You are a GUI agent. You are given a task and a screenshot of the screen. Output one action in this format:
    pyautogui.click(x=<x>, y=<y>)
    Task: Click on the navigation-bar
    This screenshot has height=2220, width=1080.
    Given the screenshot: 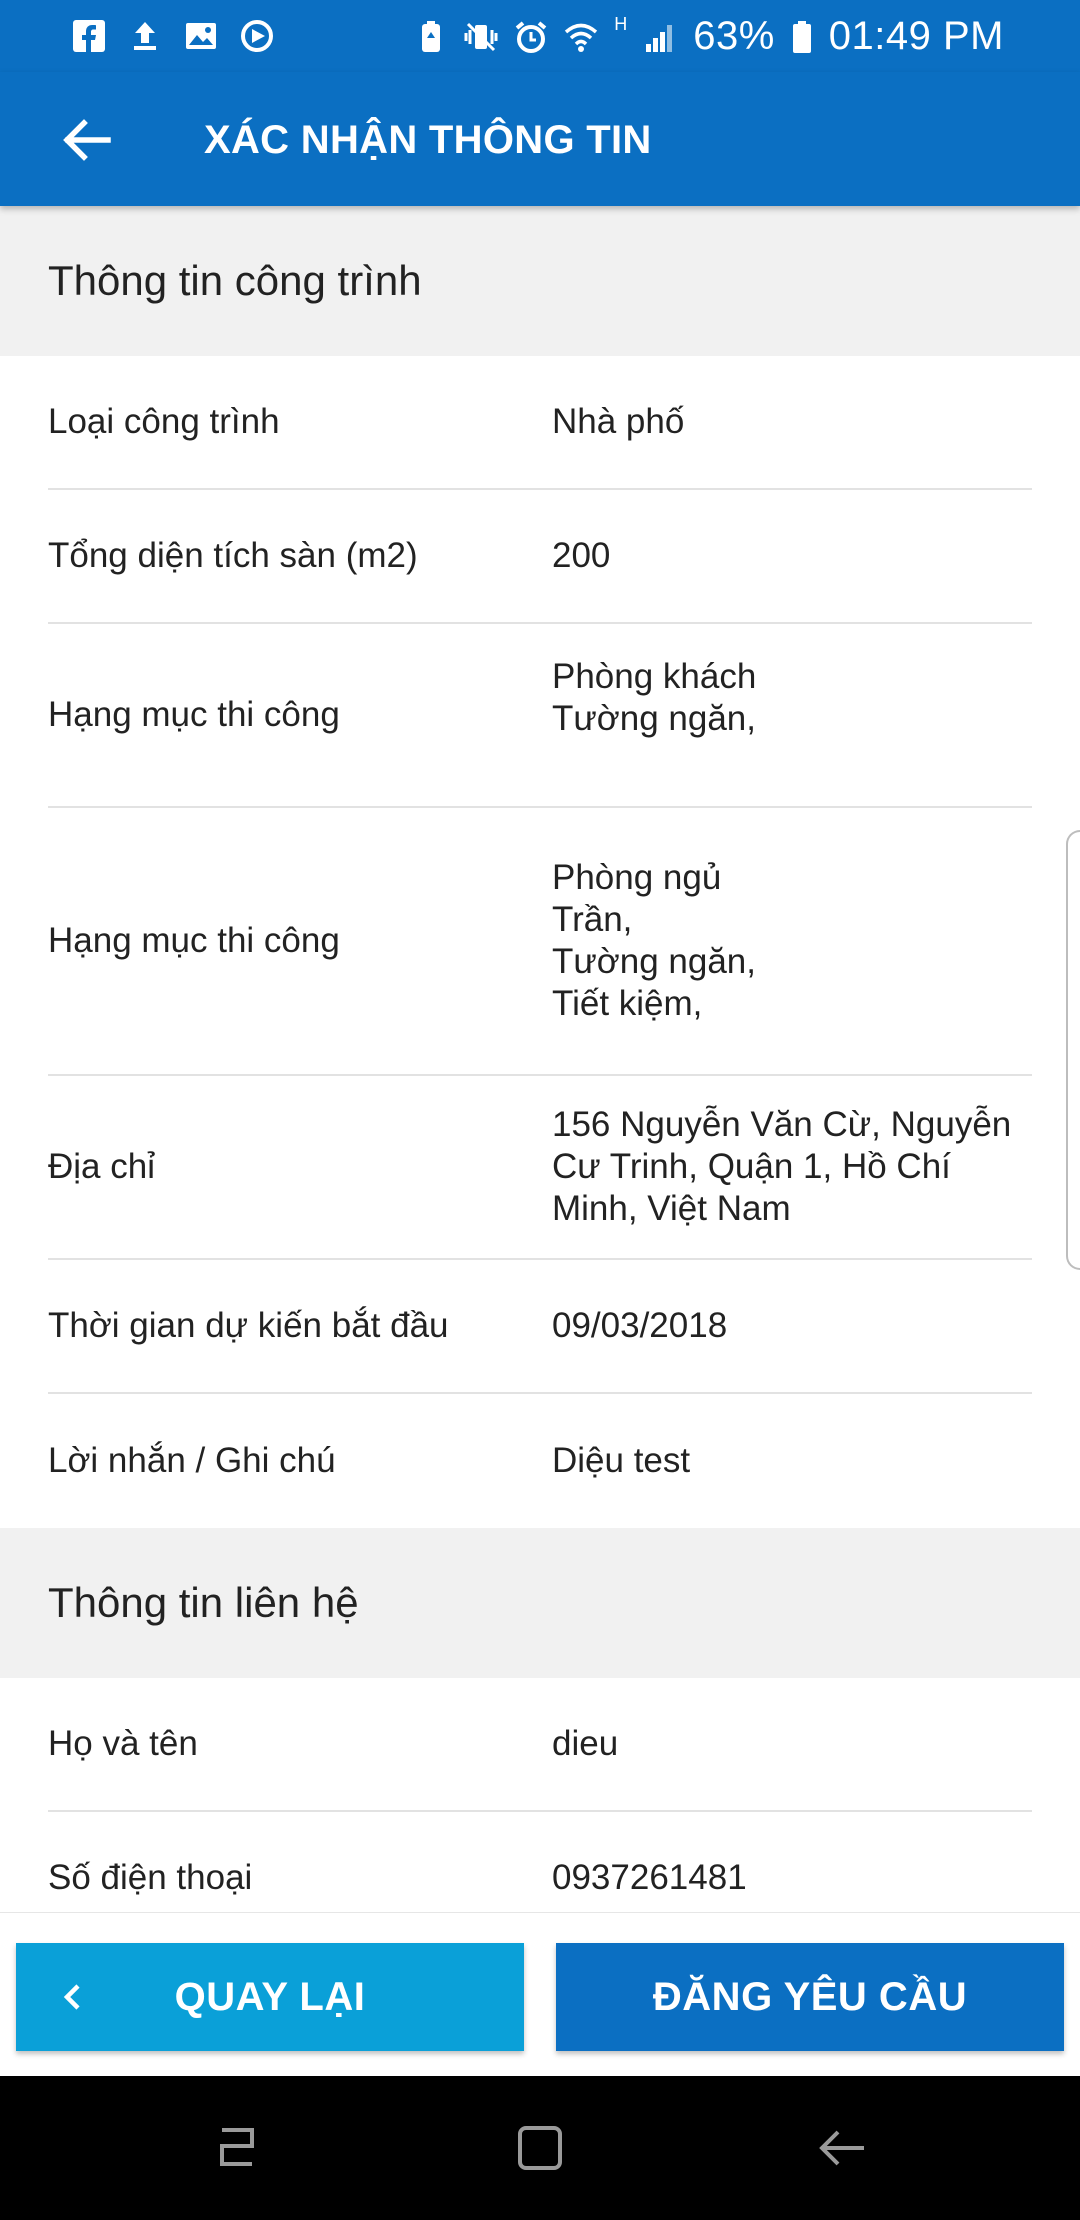 What is the action you would take?
    pyautogui.click(x=540, y=2148)
    